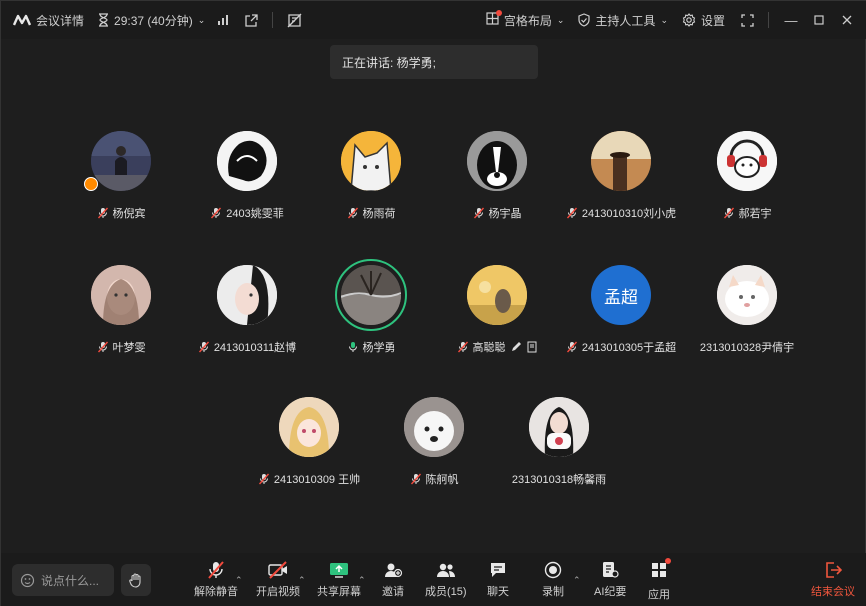  I want to click on participant-tile: 叶梦雯, so click(121, 315).